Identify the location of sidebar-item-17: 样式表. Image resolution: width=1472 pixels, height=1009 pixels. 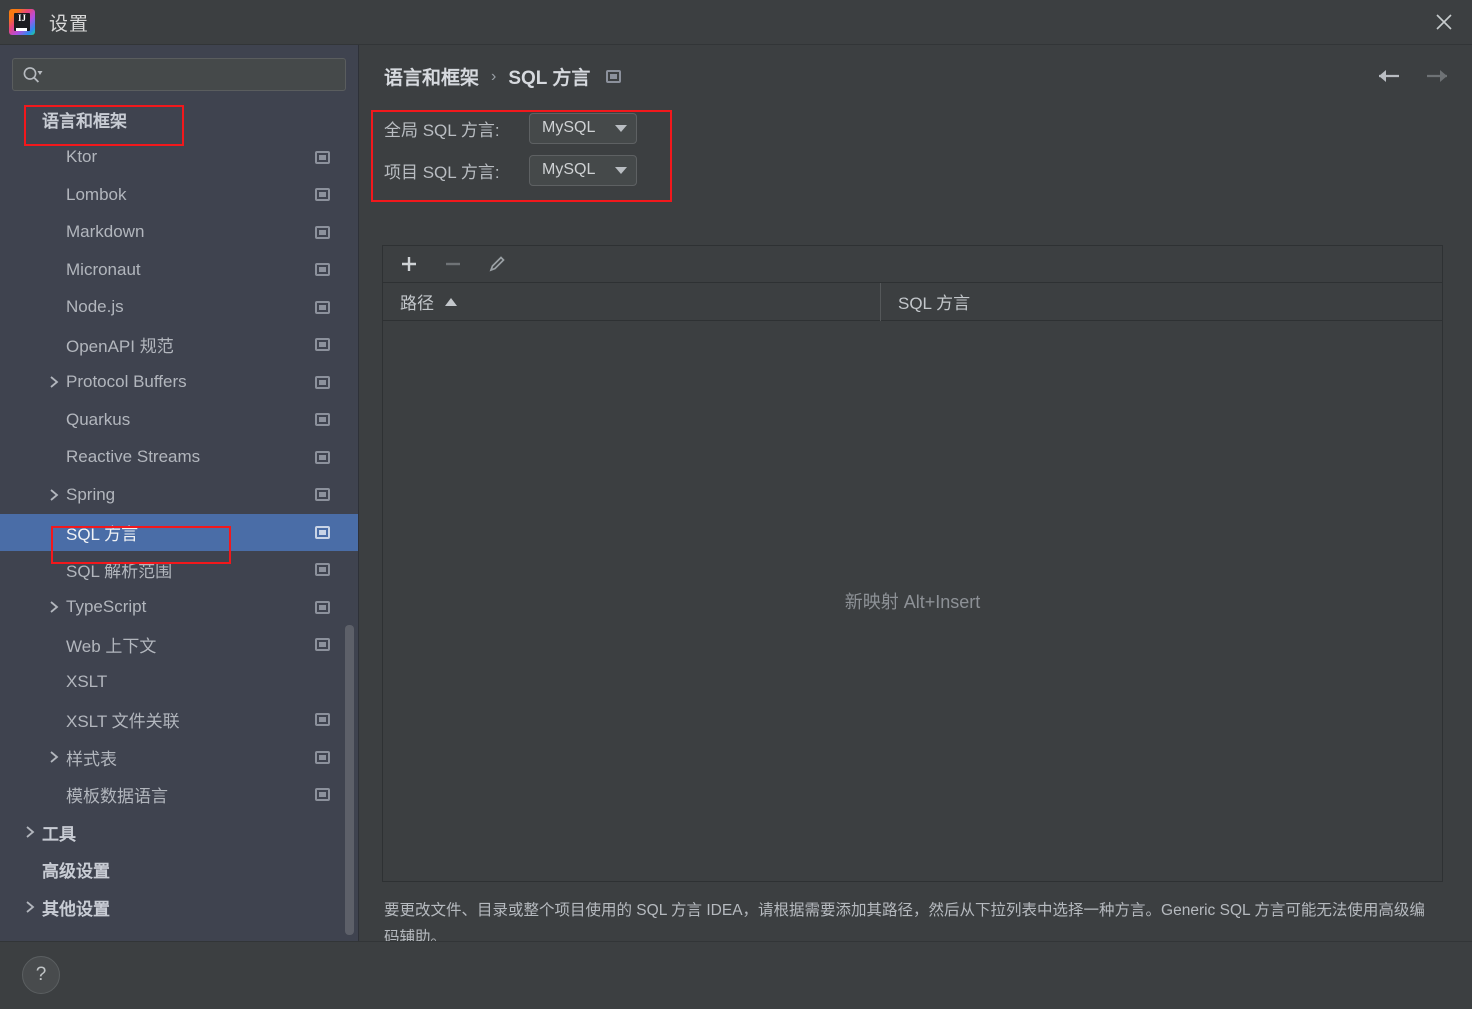
(179, 758).